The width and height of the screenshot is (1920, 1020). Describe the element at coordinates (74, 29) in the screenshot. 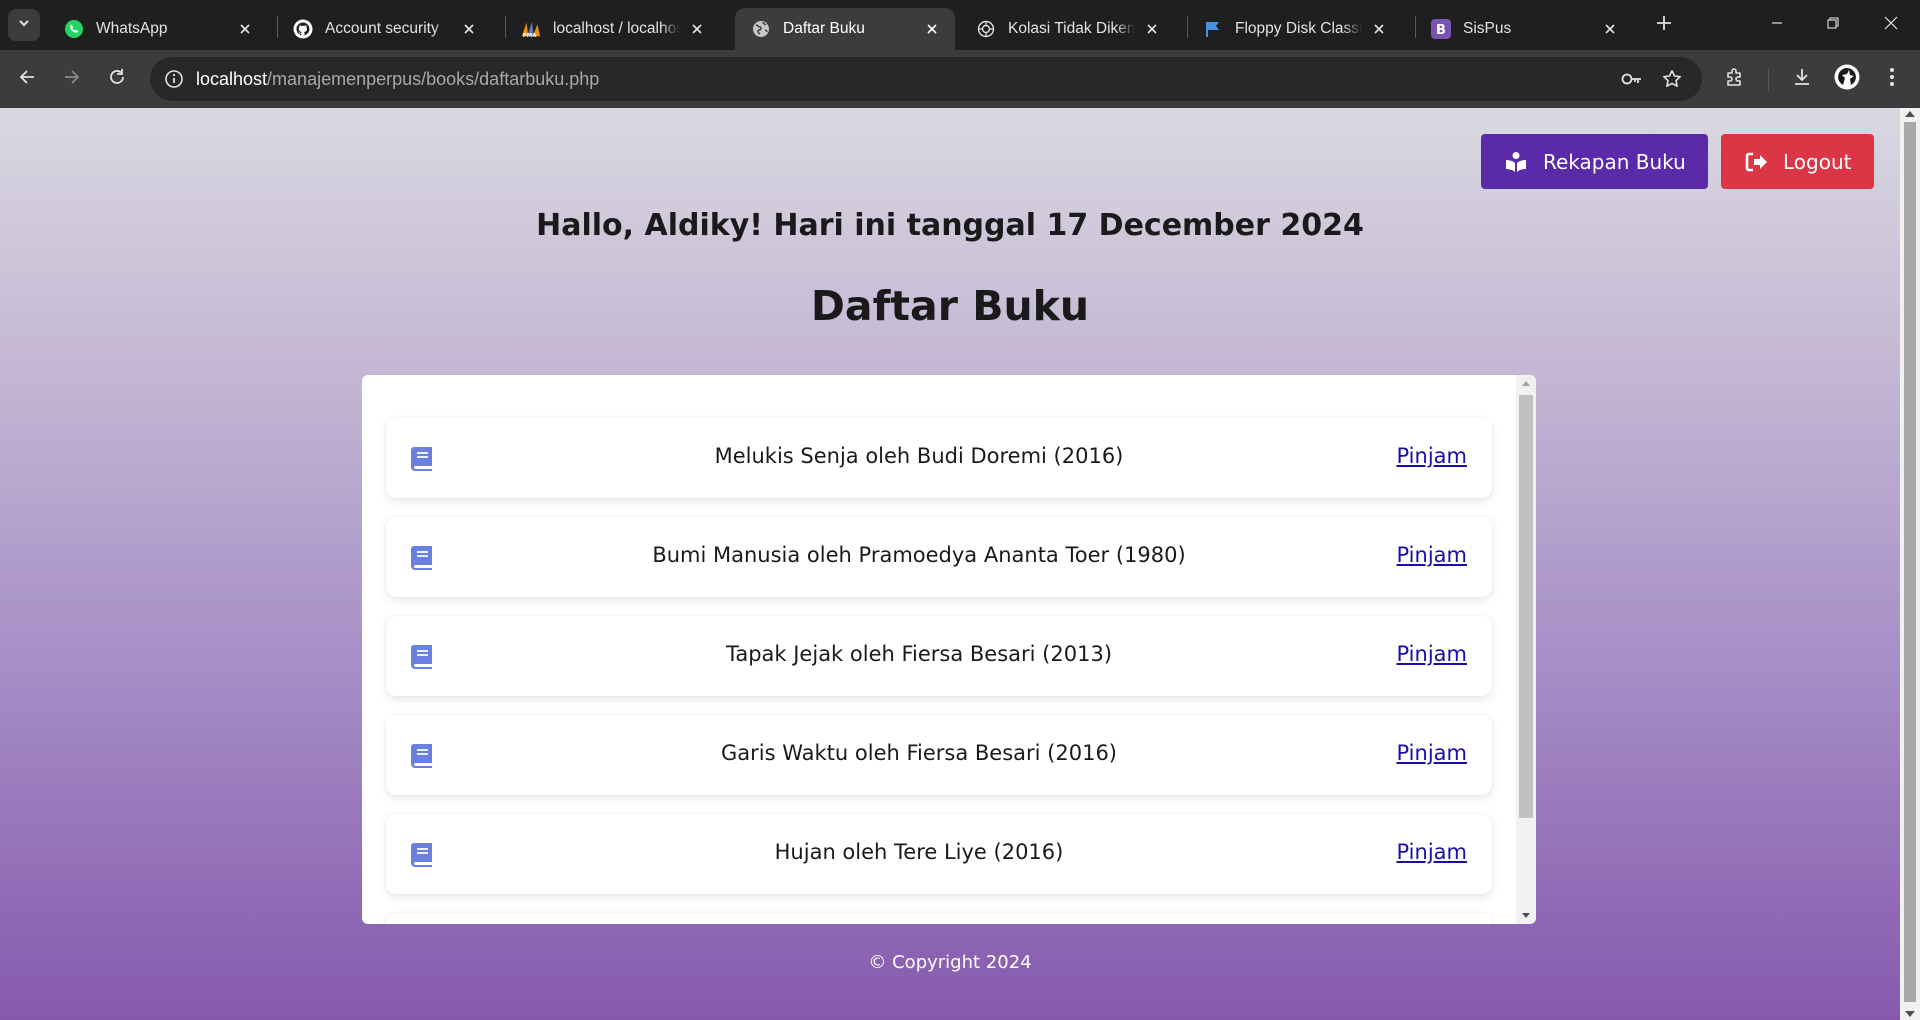

I see `whatsapp-icon` at that location.